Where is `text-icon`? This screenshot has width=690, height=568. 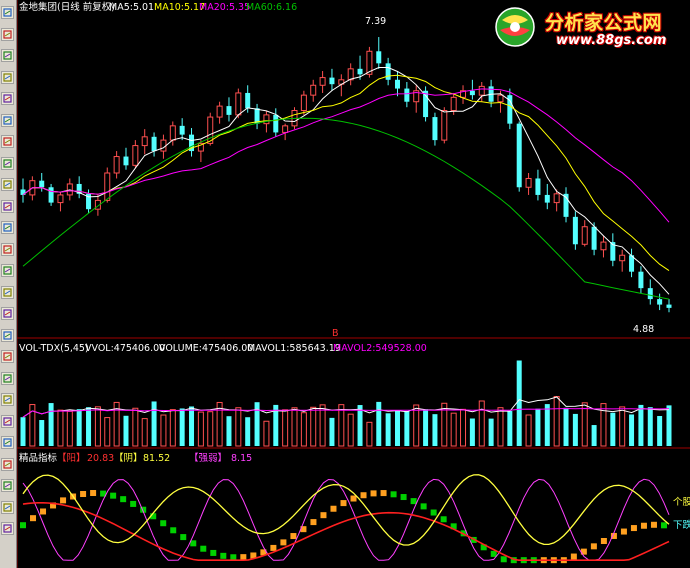 text-icon is located at coordinates (7, 227).